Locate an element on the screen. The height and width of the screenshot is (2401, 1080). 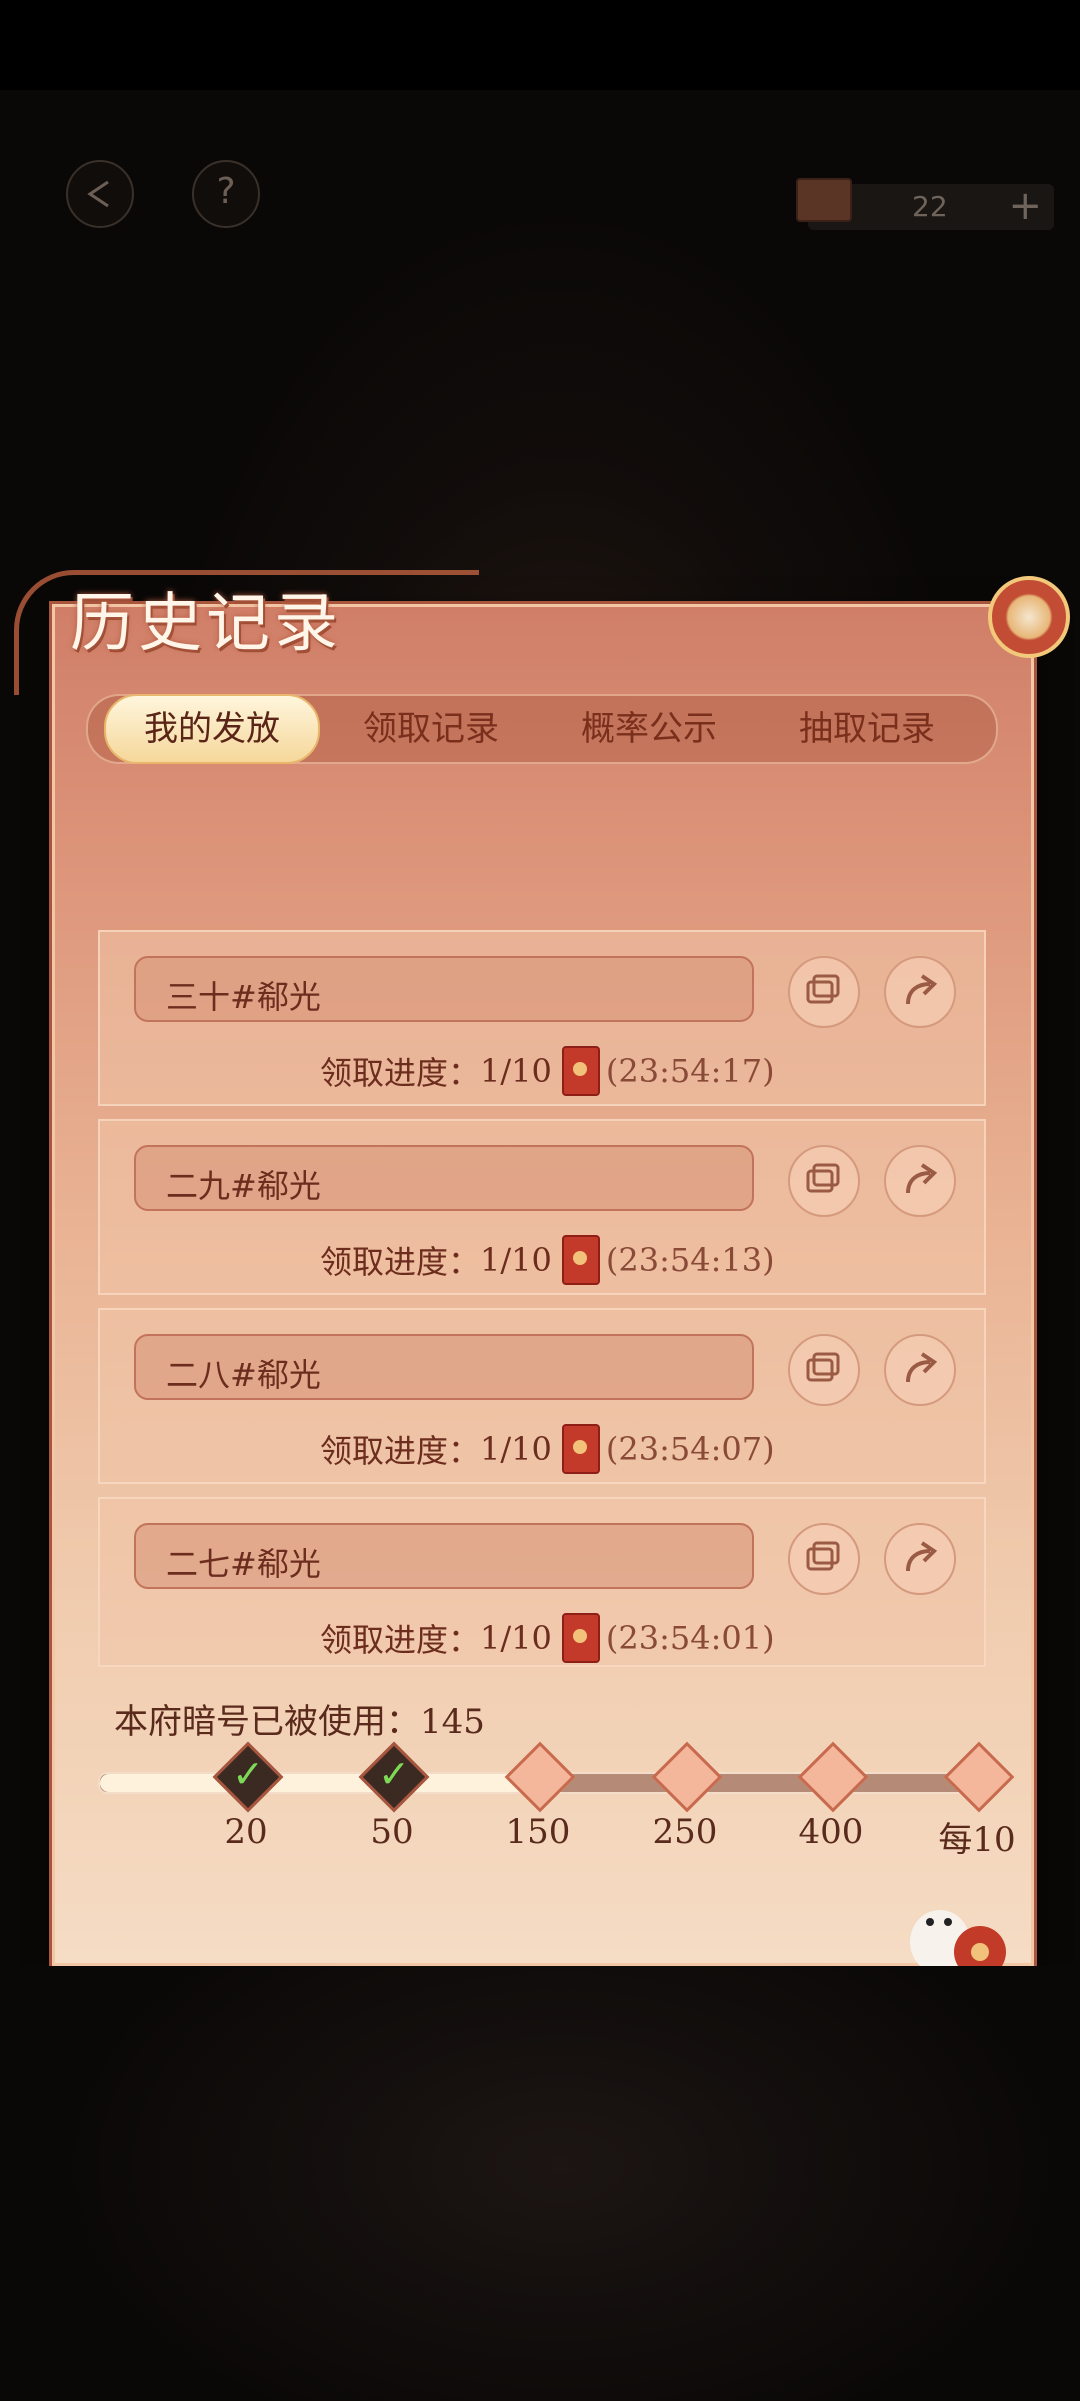
tab-draw-records: 抽取记录 is located at coordinates (867, 729).